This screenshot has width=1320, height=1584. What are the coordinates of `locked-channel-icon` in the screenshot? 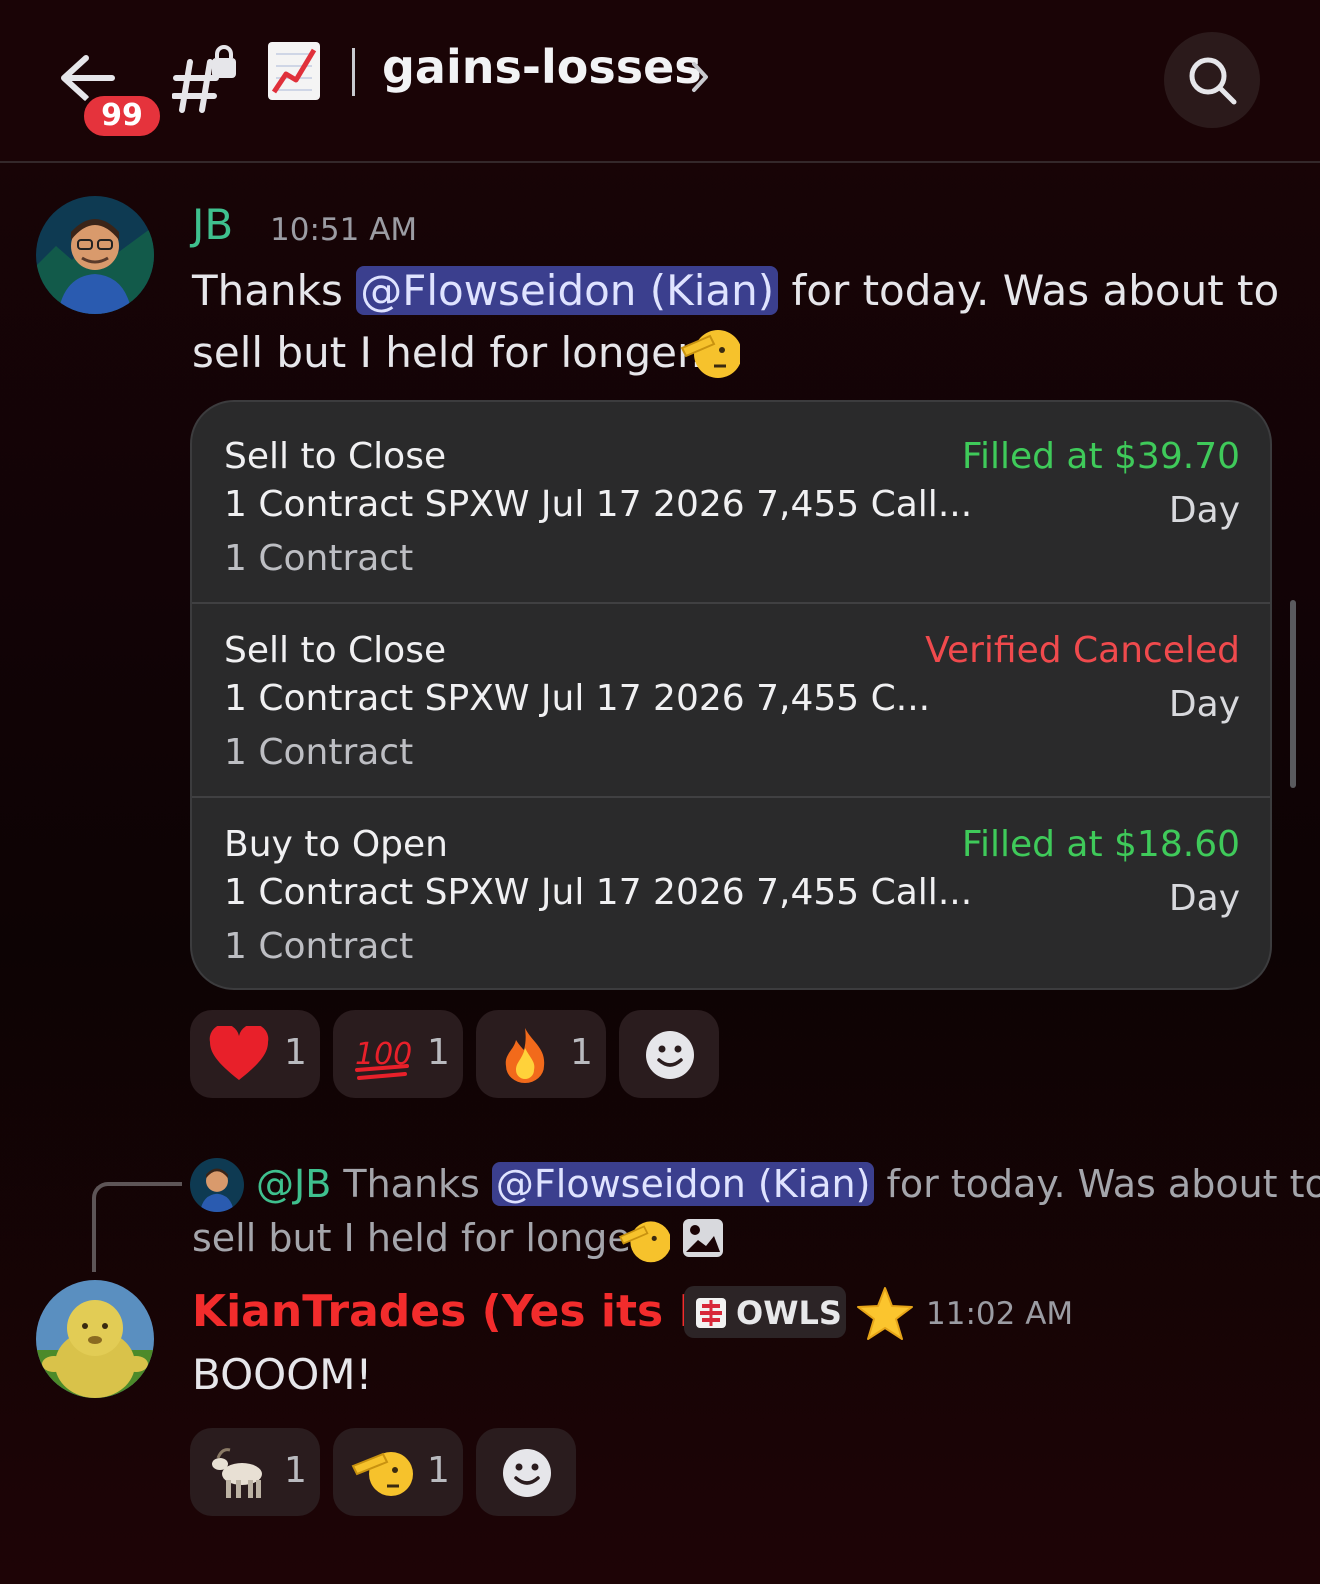 It's located at (204, 79).